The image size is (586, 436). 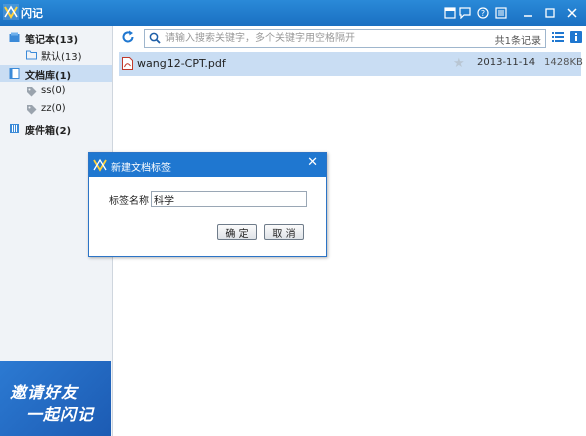 I want to click on tag-name-label: 标签名称, so click(x=129, y=201).